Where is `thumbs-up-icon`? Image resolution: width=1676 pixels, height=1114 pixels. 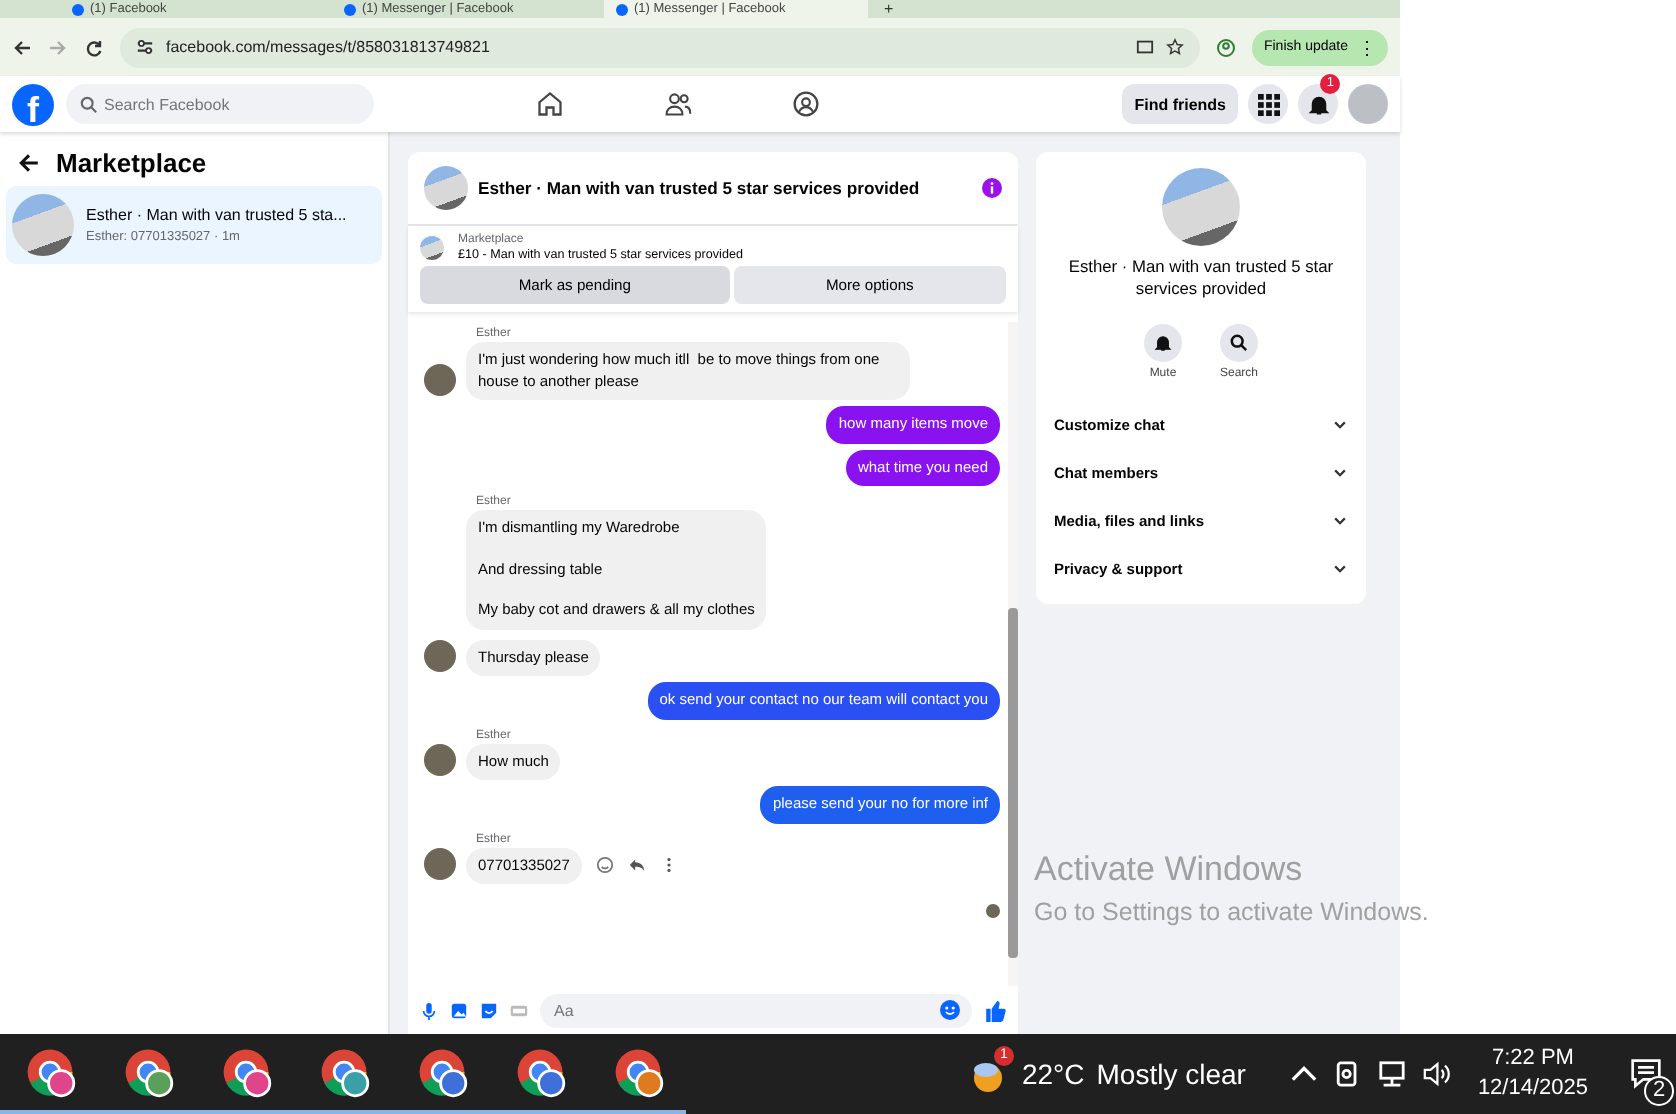 thumbs-up-icon is located at coordinates (995, 1010).